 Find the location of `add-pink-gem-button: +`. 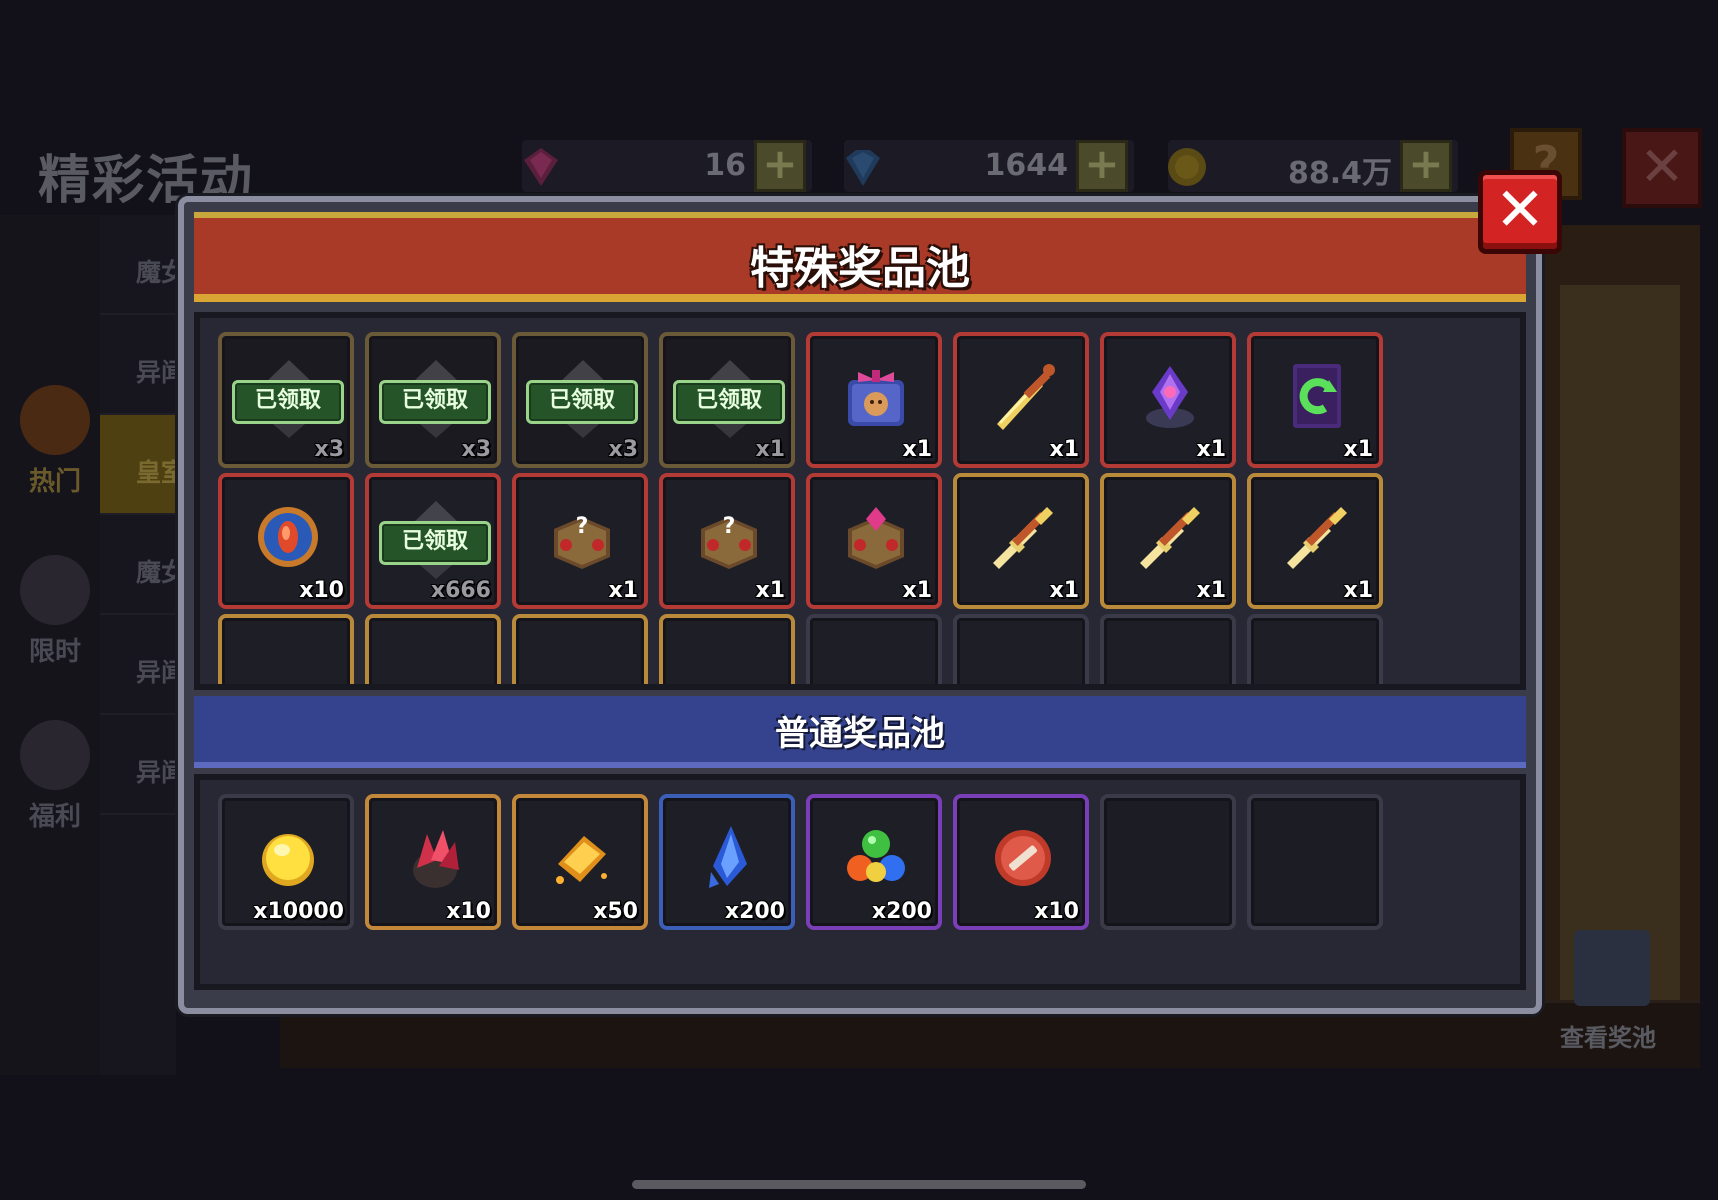

add-pink-gem-button: + is located at coordinates (780, 166).